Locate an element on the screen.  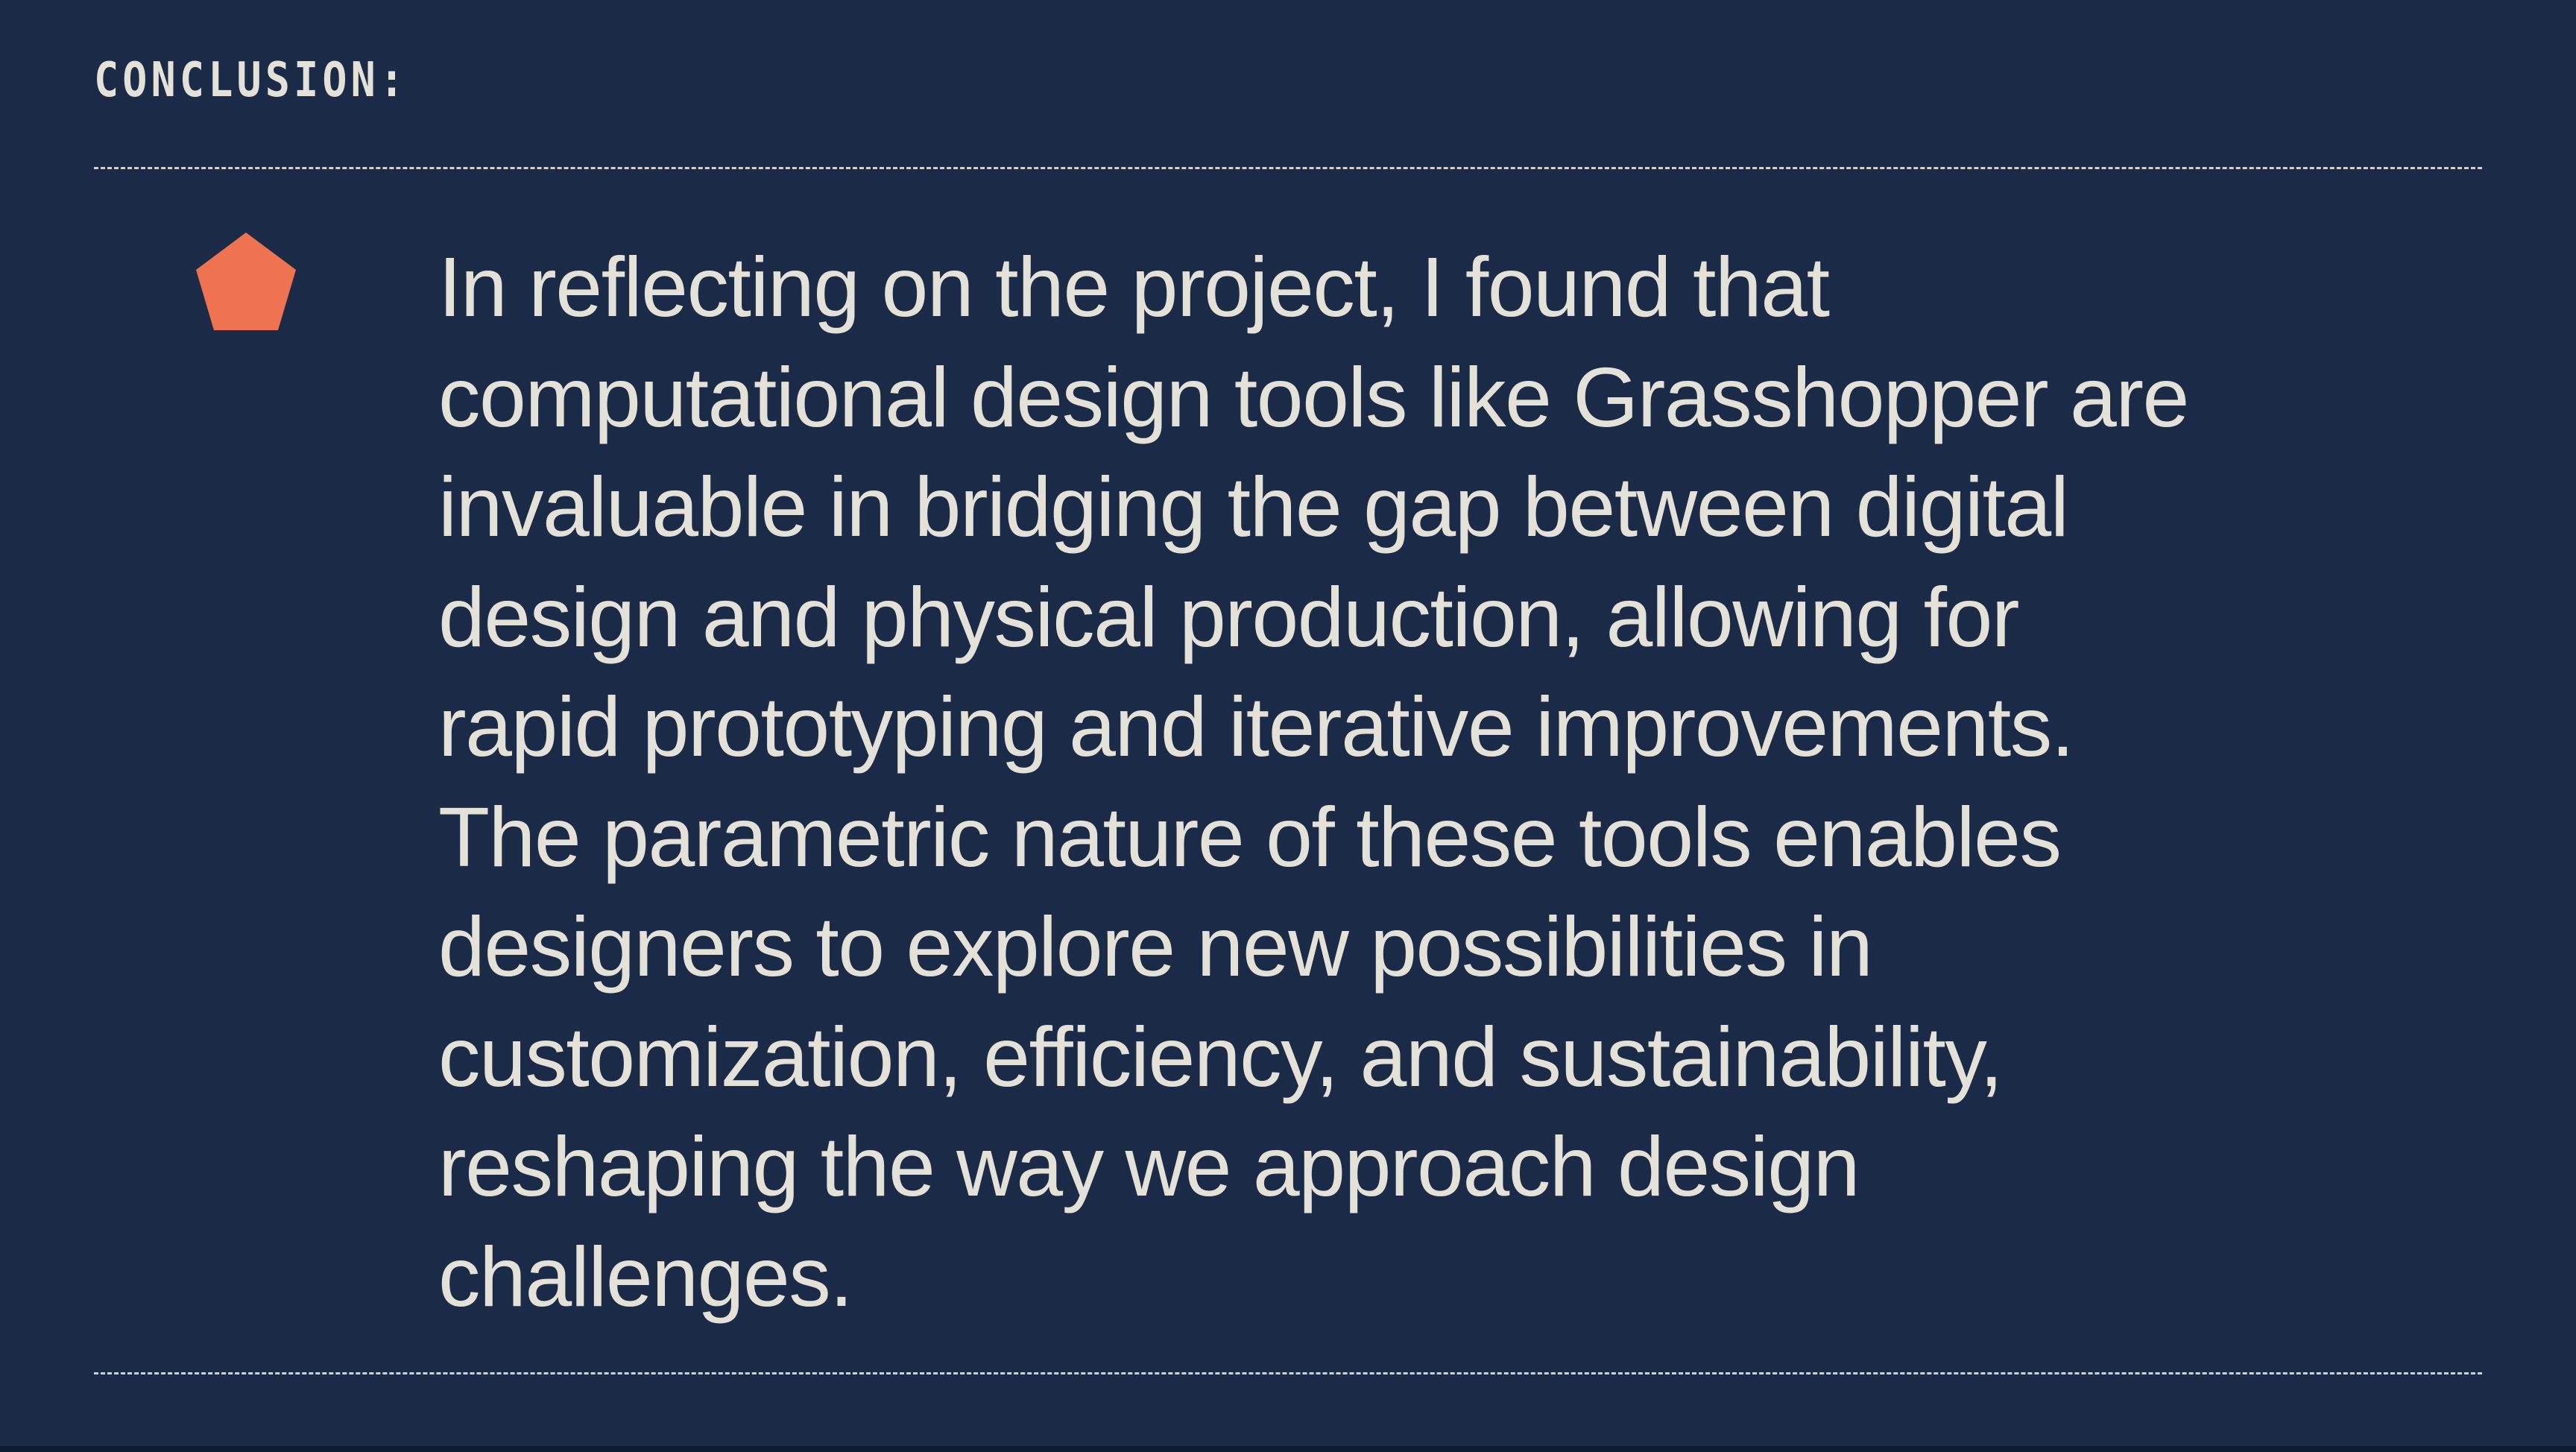
top-dashed-divider is located at coordinates (1288, 168).